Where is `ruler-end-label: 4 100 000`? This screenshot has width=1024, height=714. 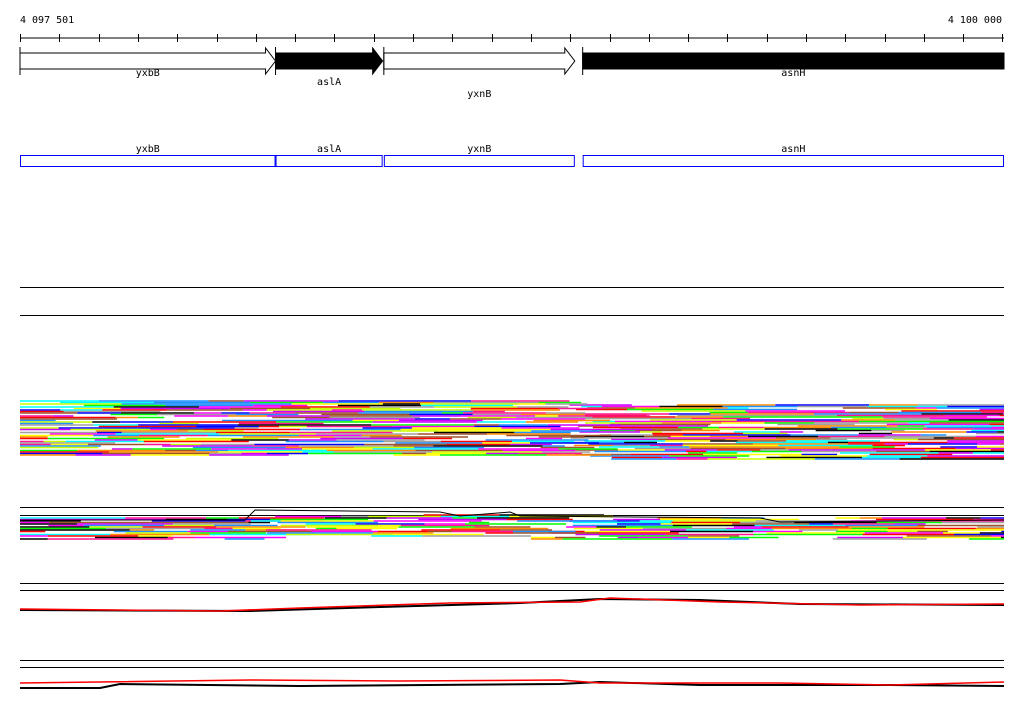
ruler-end-label: 4 100 000 is located at coordinates (975, 20).